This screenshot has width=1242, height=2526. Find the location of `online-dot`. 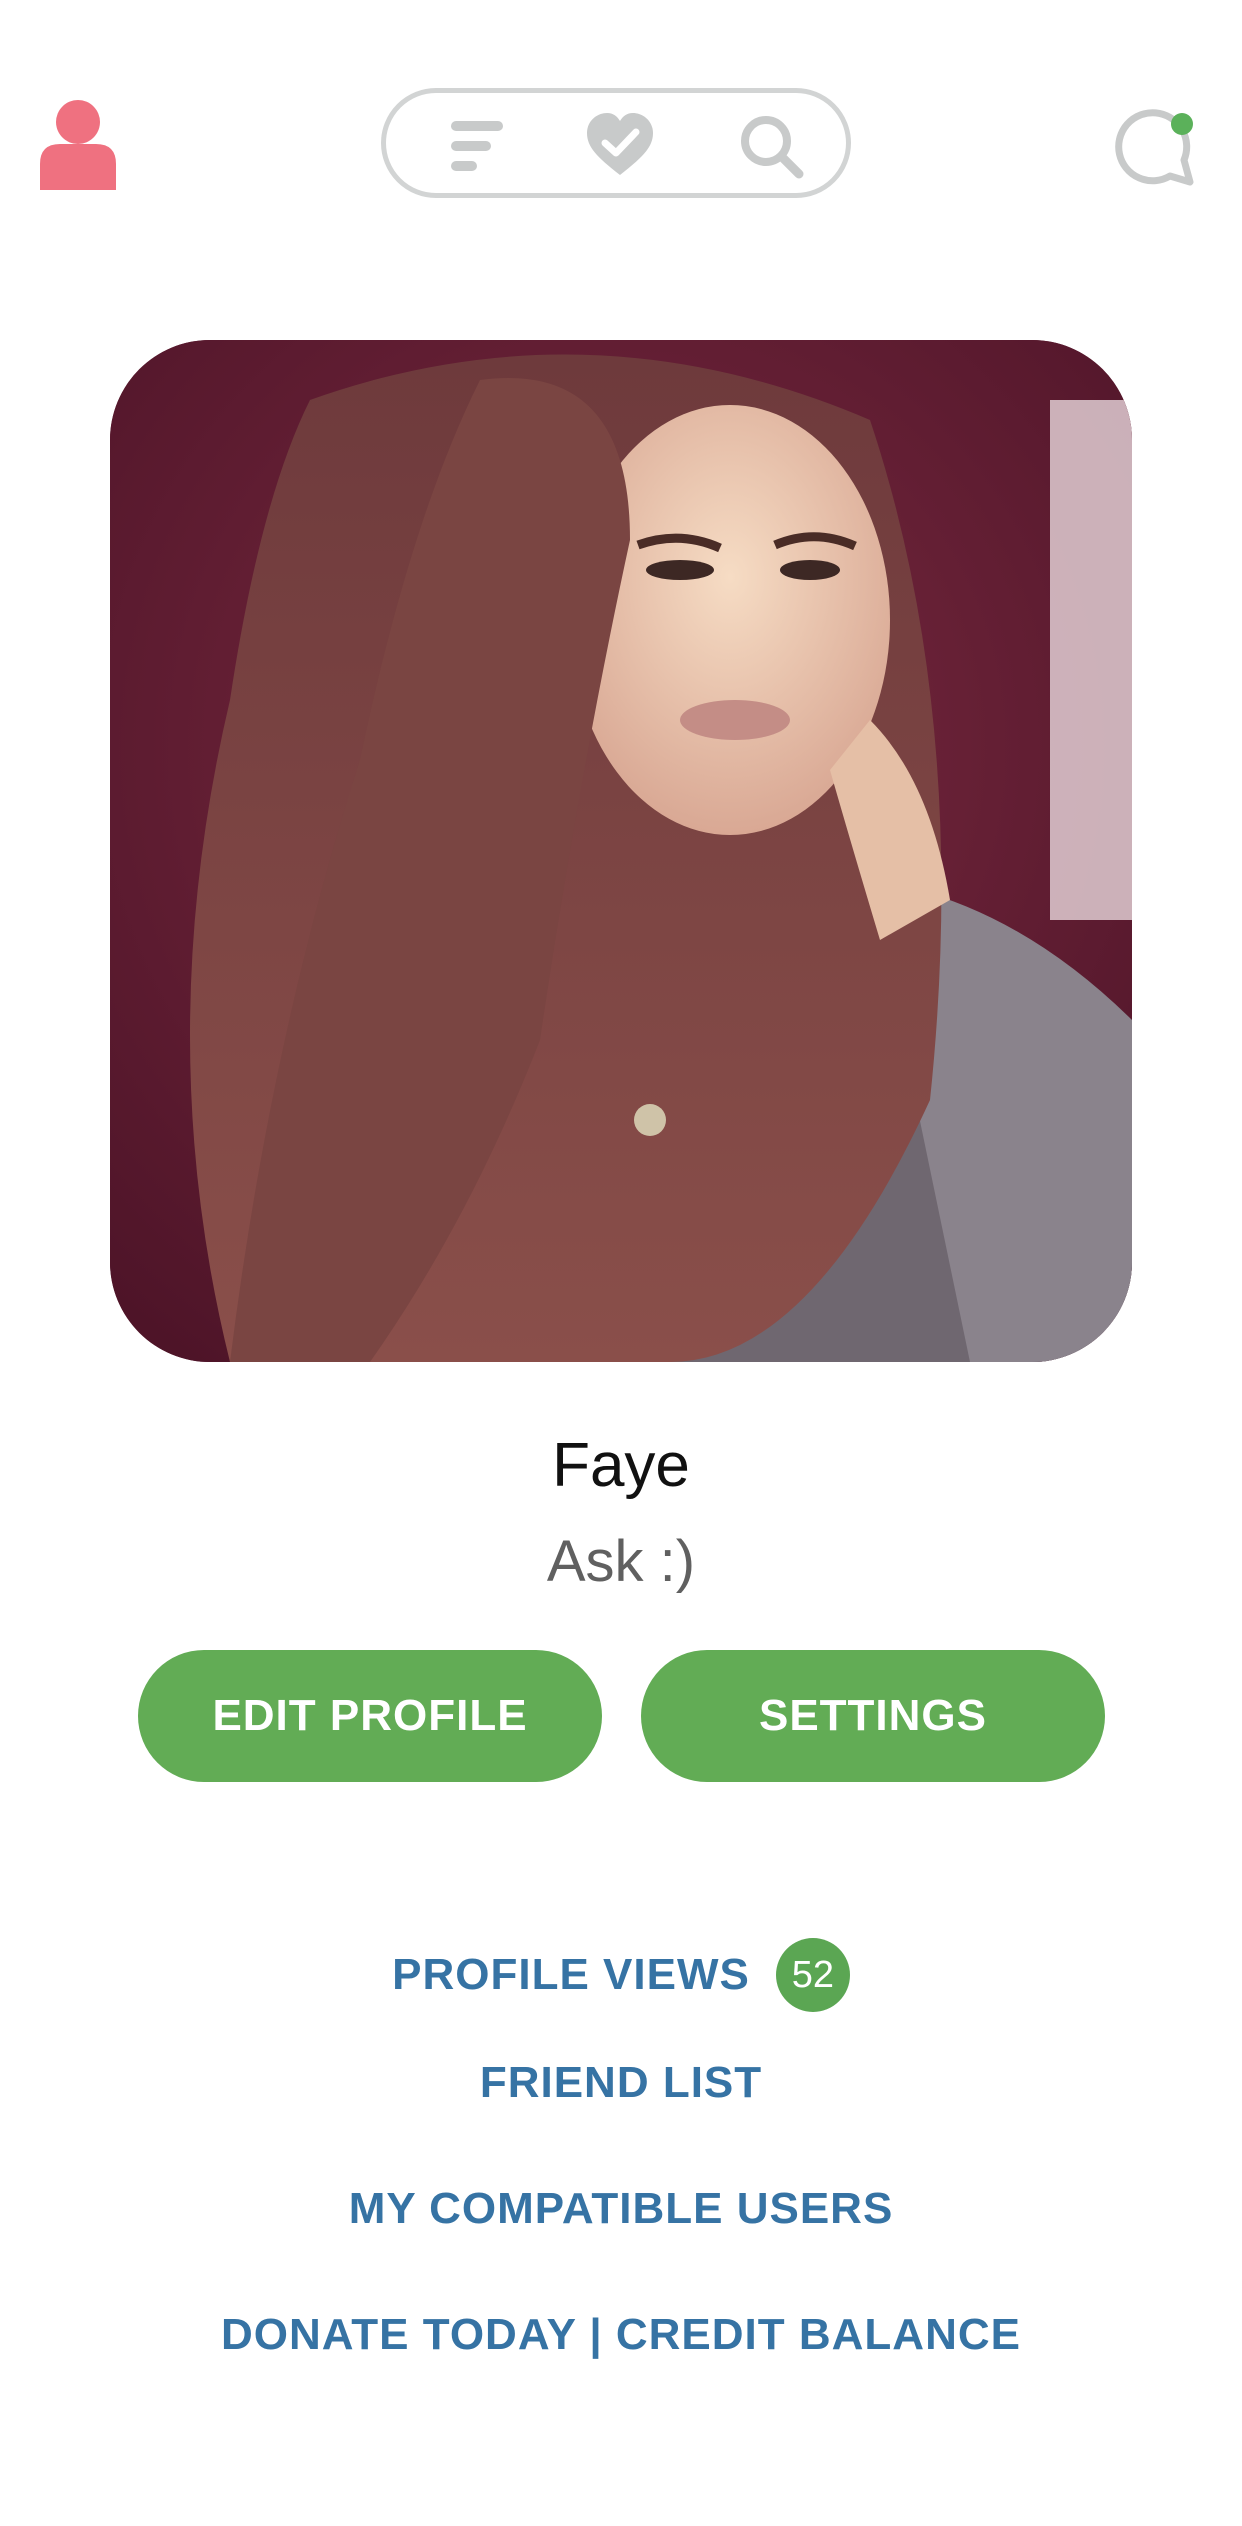

online-dot is located at coordinates (1182, 124).